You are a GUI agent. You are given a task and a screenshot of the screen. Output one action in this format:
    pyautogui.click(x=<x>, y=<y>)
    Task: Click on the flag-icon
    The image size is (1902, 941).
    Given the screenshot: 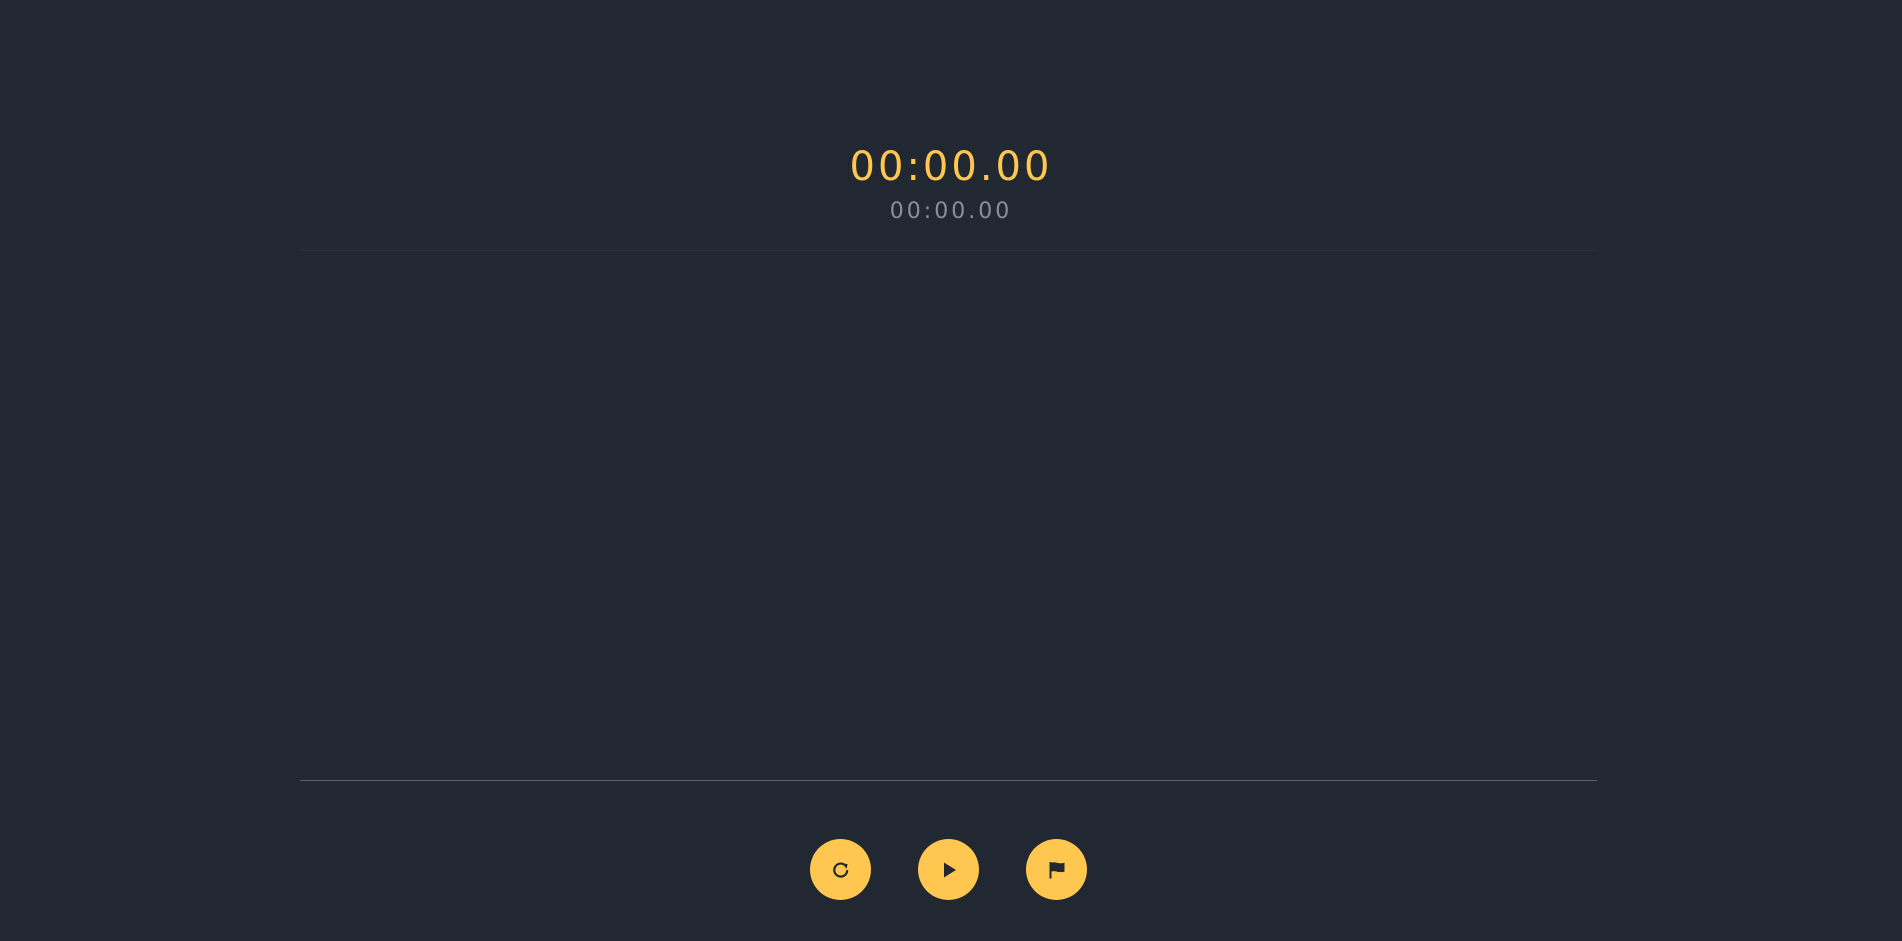 What is the action you would take?
    pyautogui.click(x=1057, y=870)
    